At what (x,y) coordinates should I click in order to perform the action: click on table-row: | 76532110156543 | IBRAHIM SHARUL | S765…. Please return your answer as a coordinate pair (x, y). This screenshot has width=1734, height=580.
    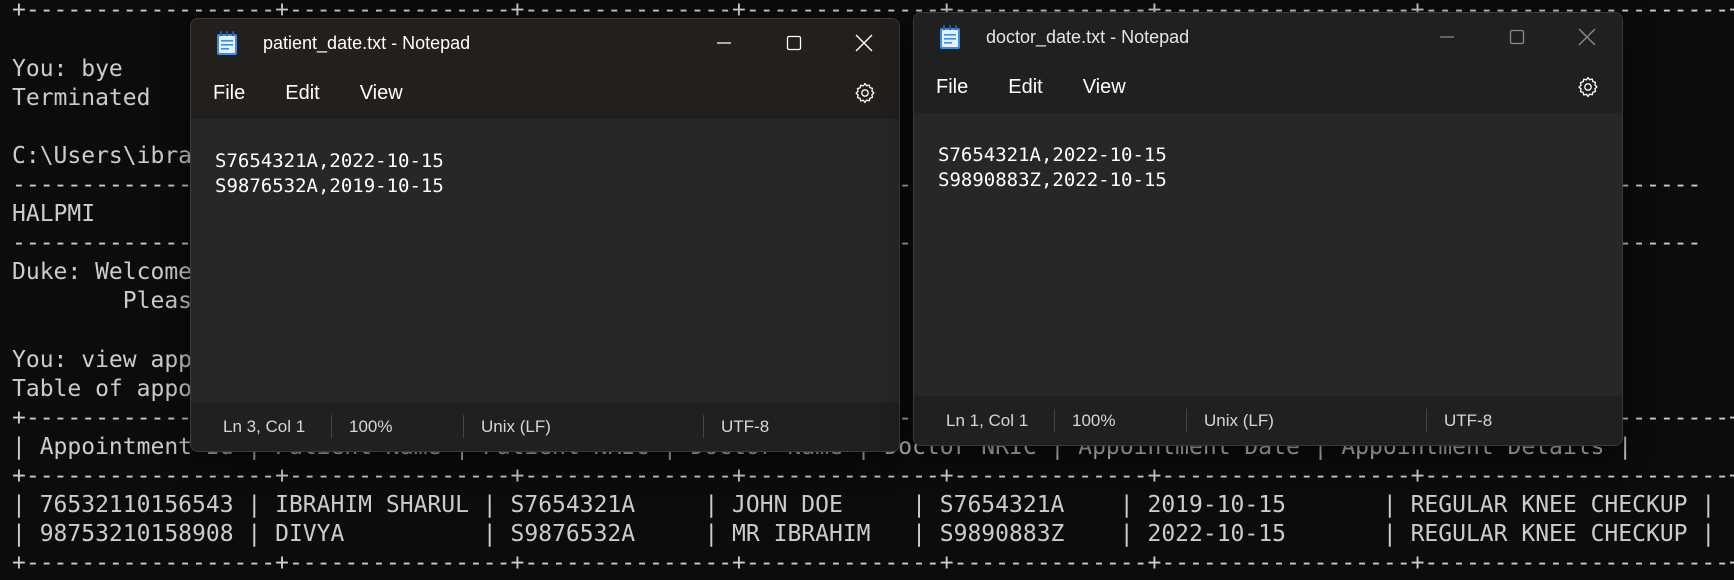
    Looking at the image, I should click on (864, 505).